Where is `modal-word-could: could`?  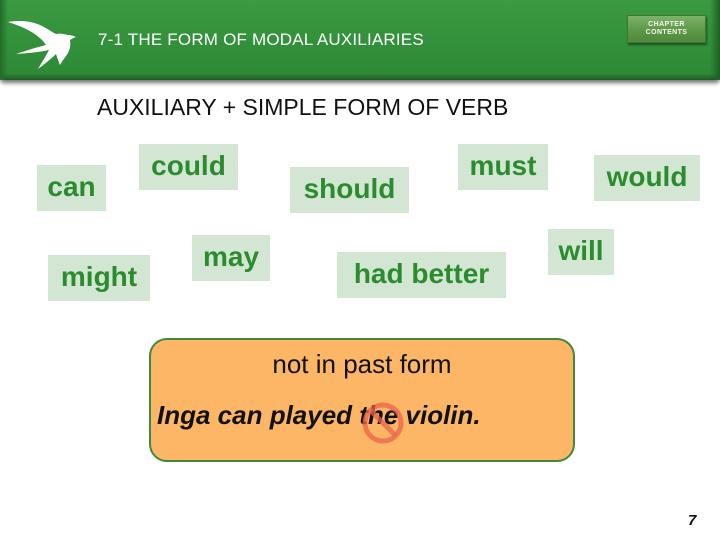
modal-word-could: could is located at coordinates (188, 167).